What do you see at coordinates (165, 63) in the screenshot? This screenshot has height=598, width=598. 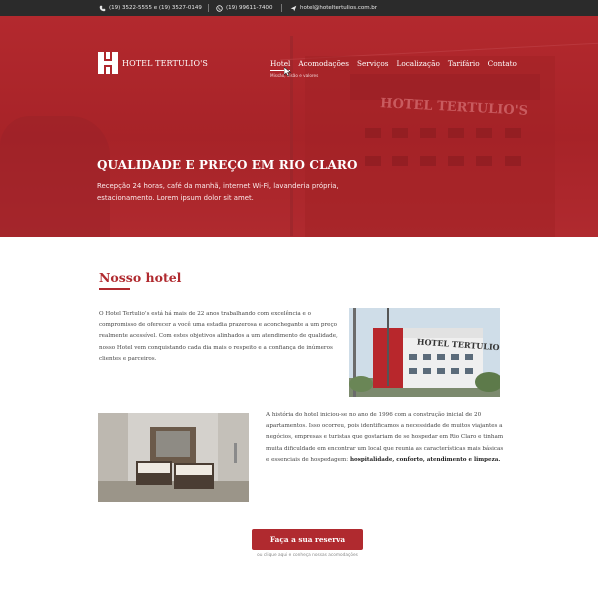 I see `brand-name: HOTEL TERTULIO'S` at bounding box center [165, 63].